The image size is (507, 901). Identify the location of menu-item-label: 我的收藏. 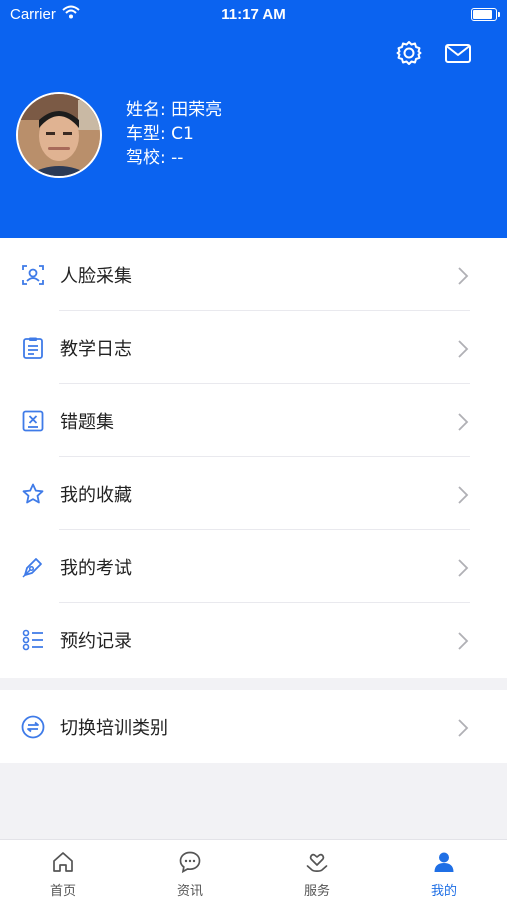
(96, 495).